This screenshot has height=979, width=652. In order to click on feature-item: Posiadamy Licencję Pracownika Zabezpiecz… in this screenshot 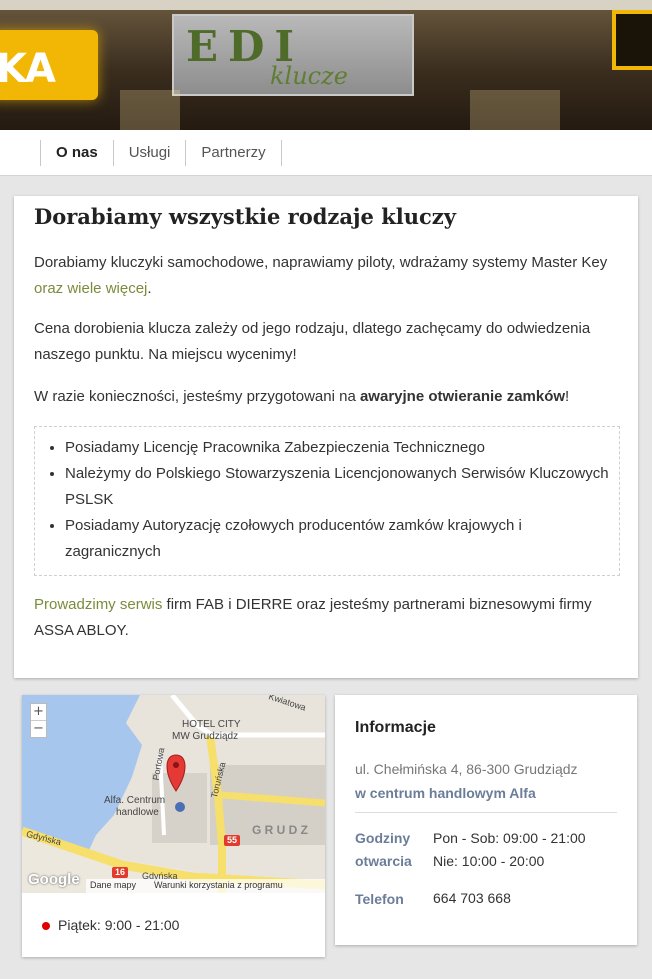, I will do `click(342, 448)`.